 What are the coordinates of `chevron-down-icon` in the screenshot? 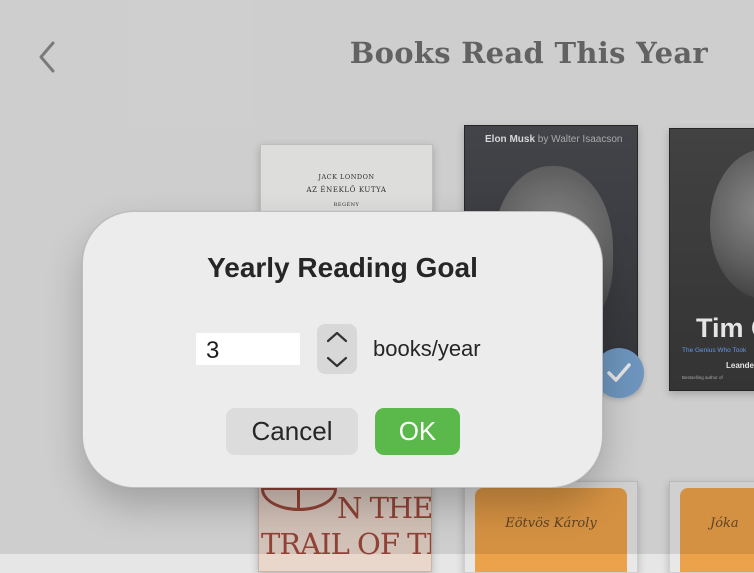 It's located at (337, 361).